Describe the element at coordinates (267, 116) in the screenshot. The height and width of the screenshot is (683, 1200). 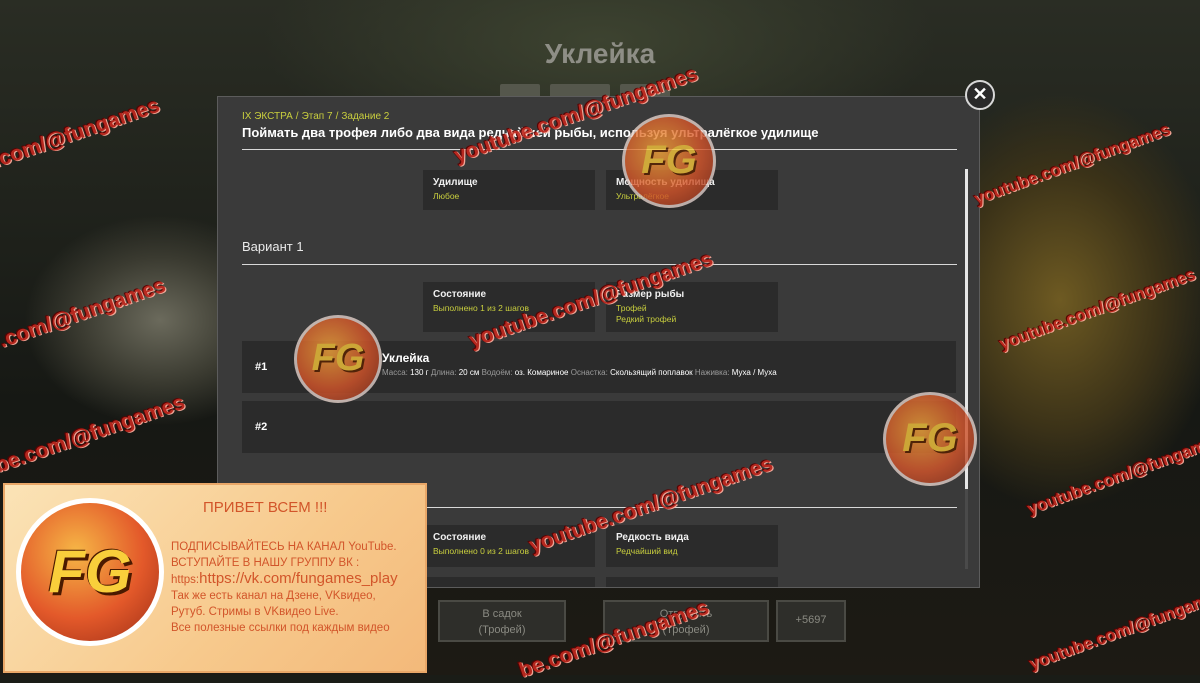
I see `breadcrumb-item: IX ЭКСТРА` at that location.